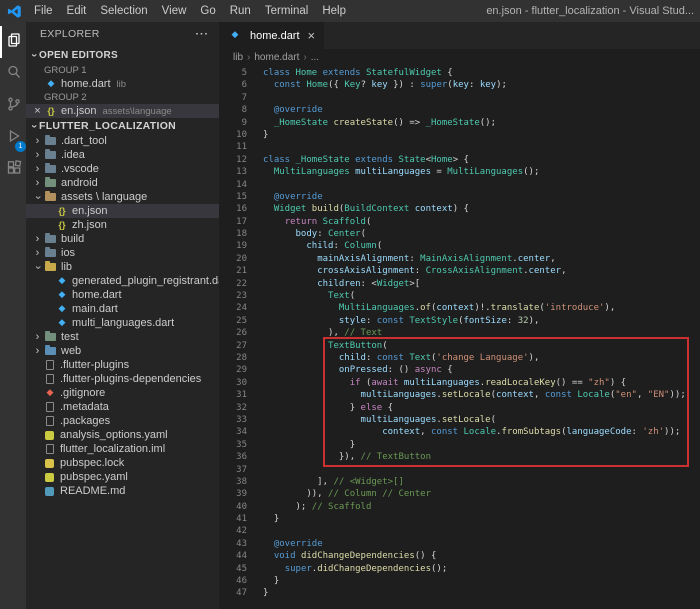 The height and width of the screenshot is (609, 700). I want to click on tree-item-home-dart: ›◆home.dart, so click(122, 295).